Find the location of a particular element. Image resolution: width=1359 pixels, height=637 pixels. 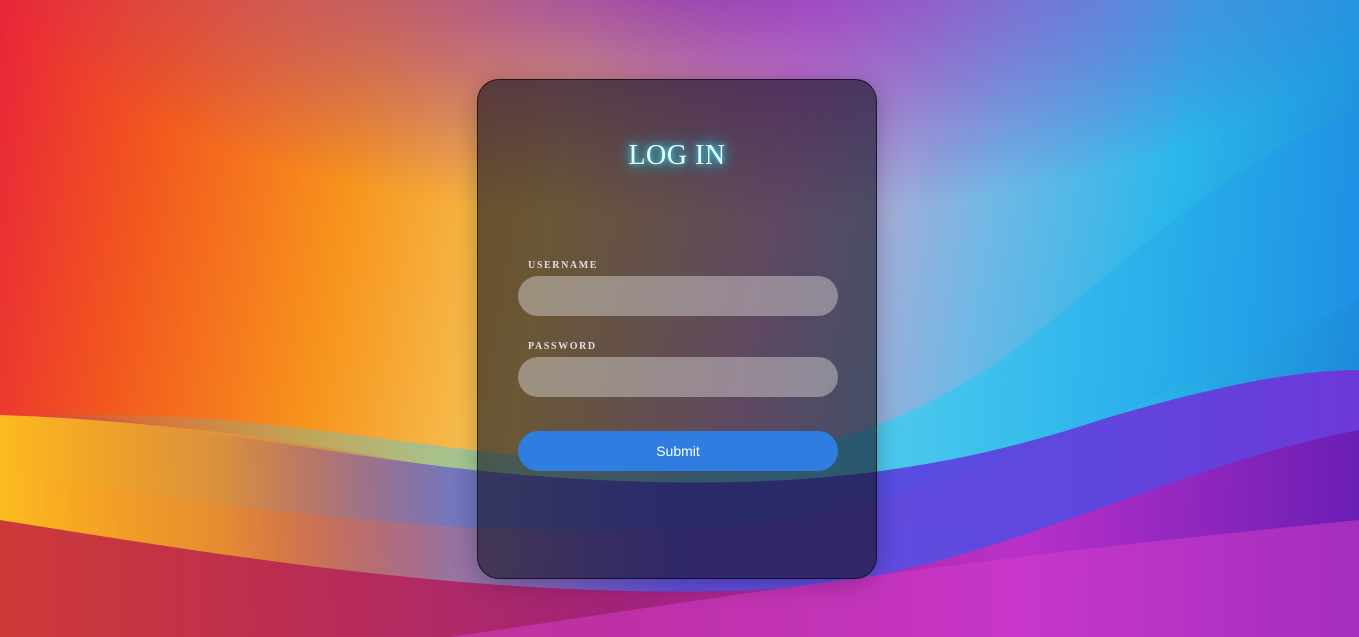

password-input is located at coordinates (678, 377).